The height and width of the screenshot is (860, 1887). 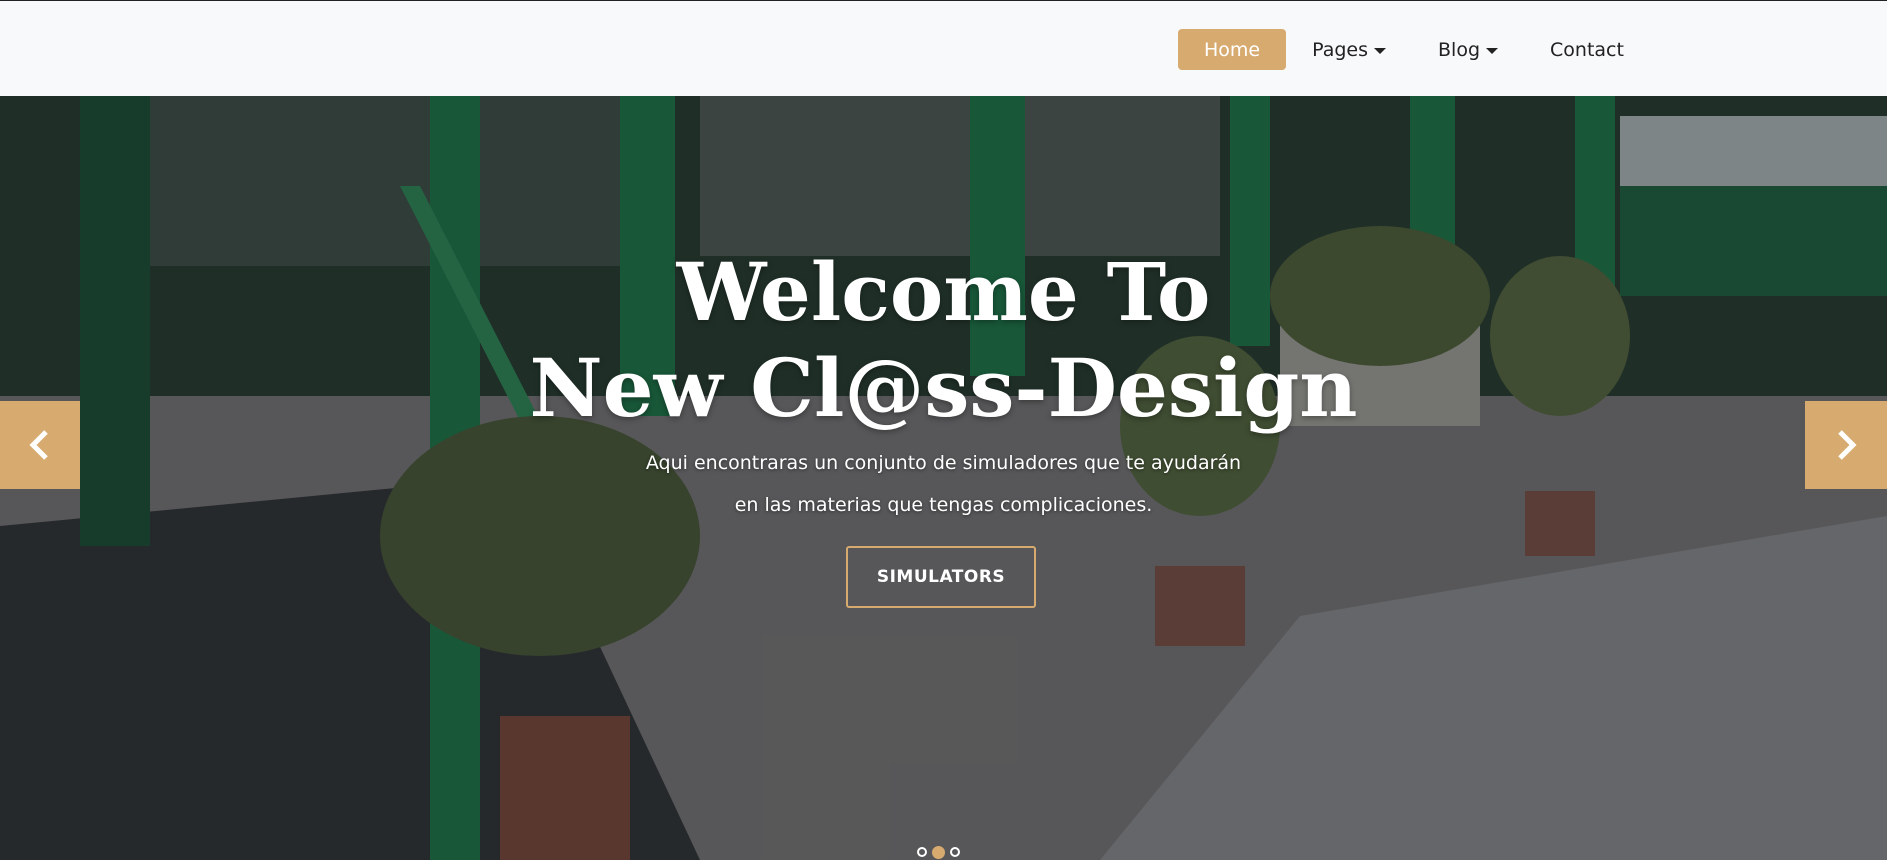 I want to click on carousel-next-button, so click(x=1846, y=445).